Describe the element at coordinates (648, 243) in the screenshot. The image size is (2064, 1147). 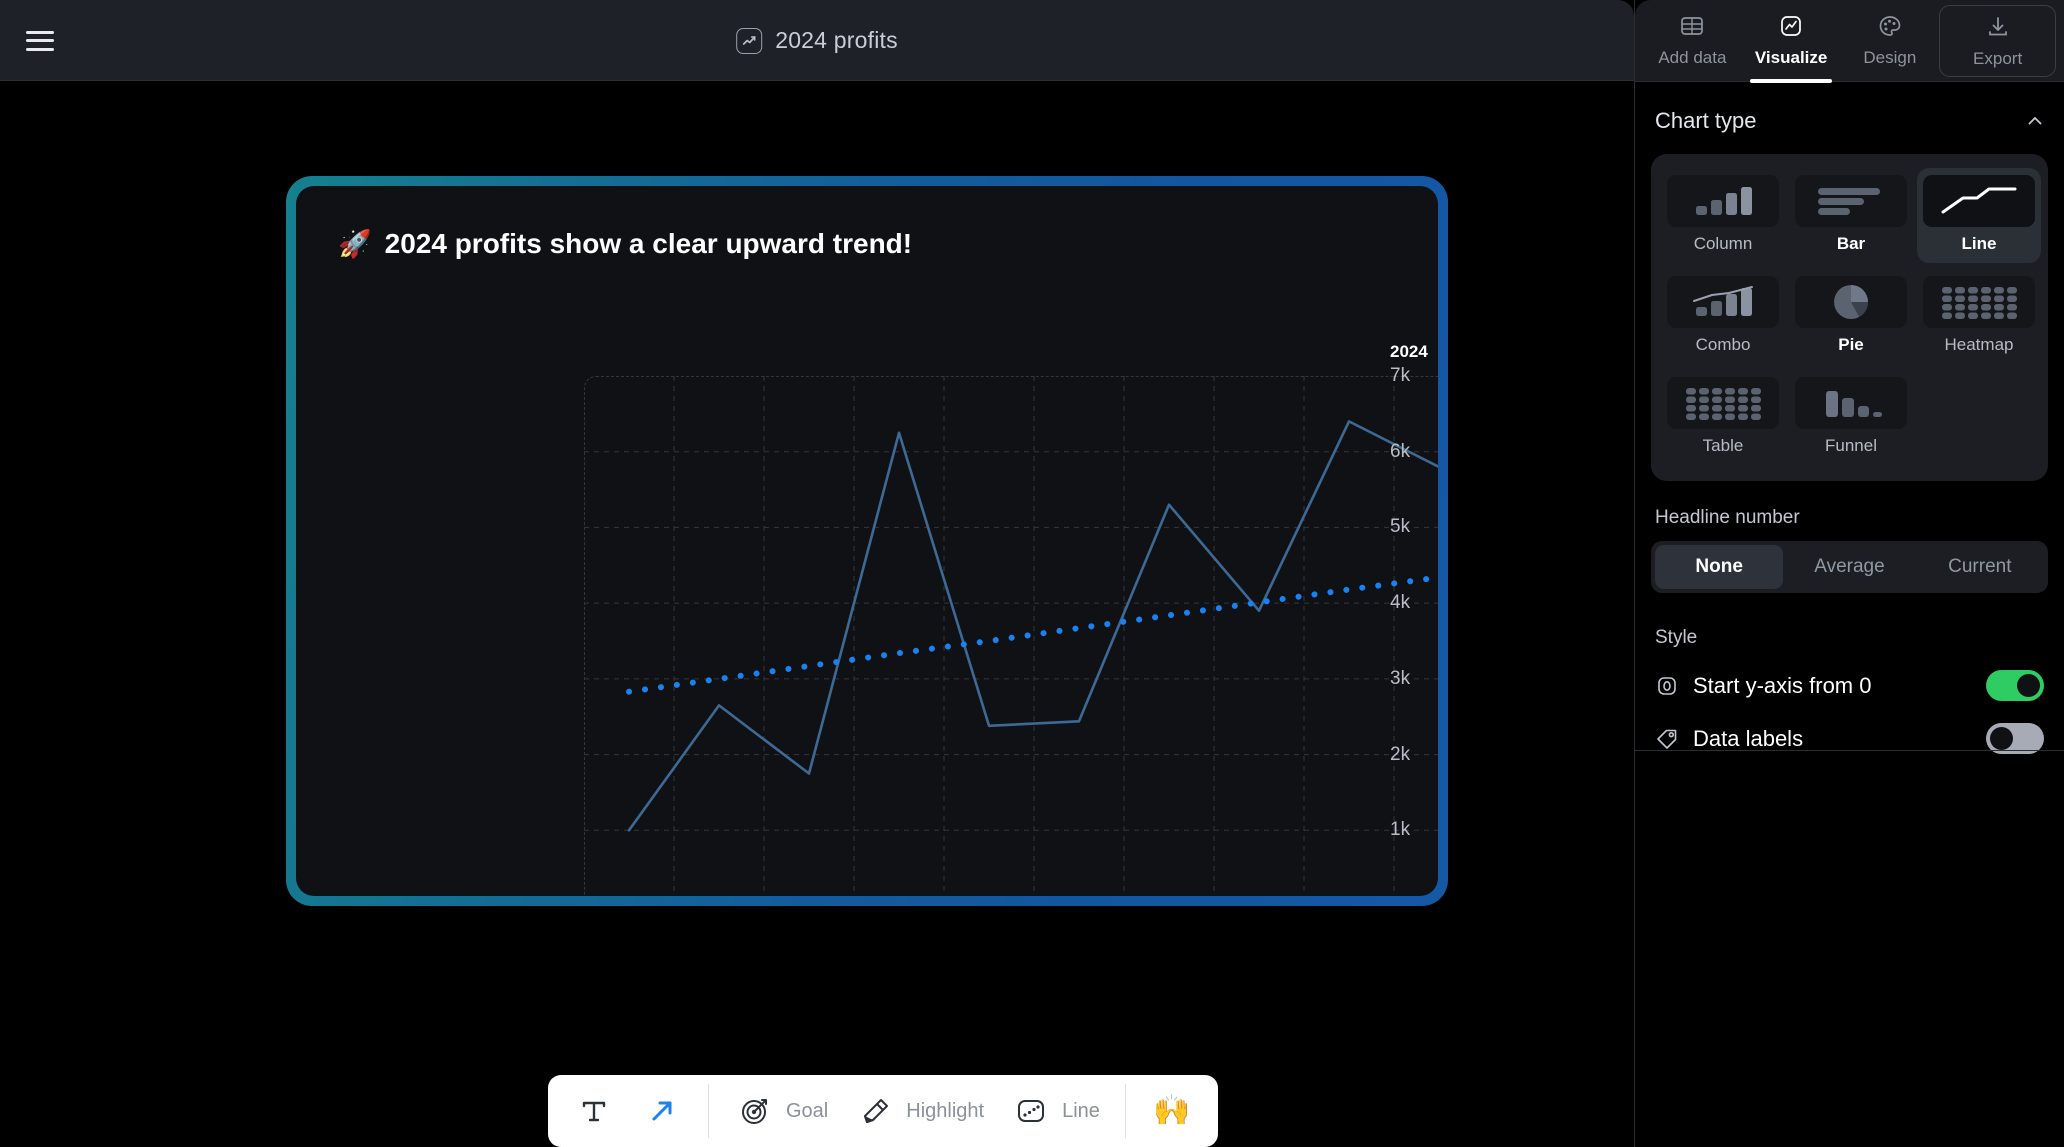
I see `chart-title-text: 2024 profits show a clear upward trend!` at that location.